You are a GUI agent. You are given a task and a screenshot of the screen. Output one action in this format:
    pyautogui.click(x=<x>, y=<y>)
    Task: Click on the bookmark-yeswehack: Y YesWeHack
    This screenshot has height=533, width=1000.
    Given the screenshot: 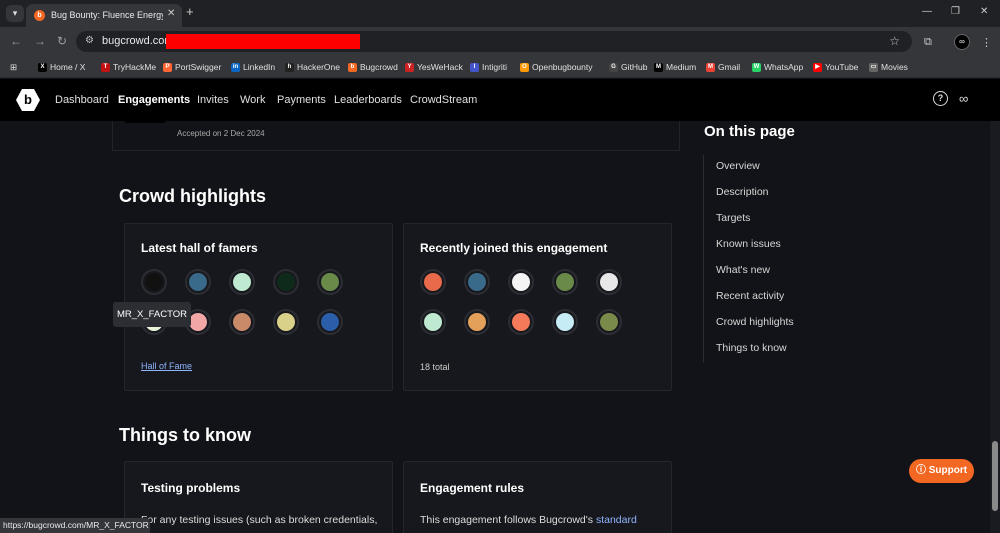 What is the action you would take?
    pyautogui.click(x=434, y=67)
    